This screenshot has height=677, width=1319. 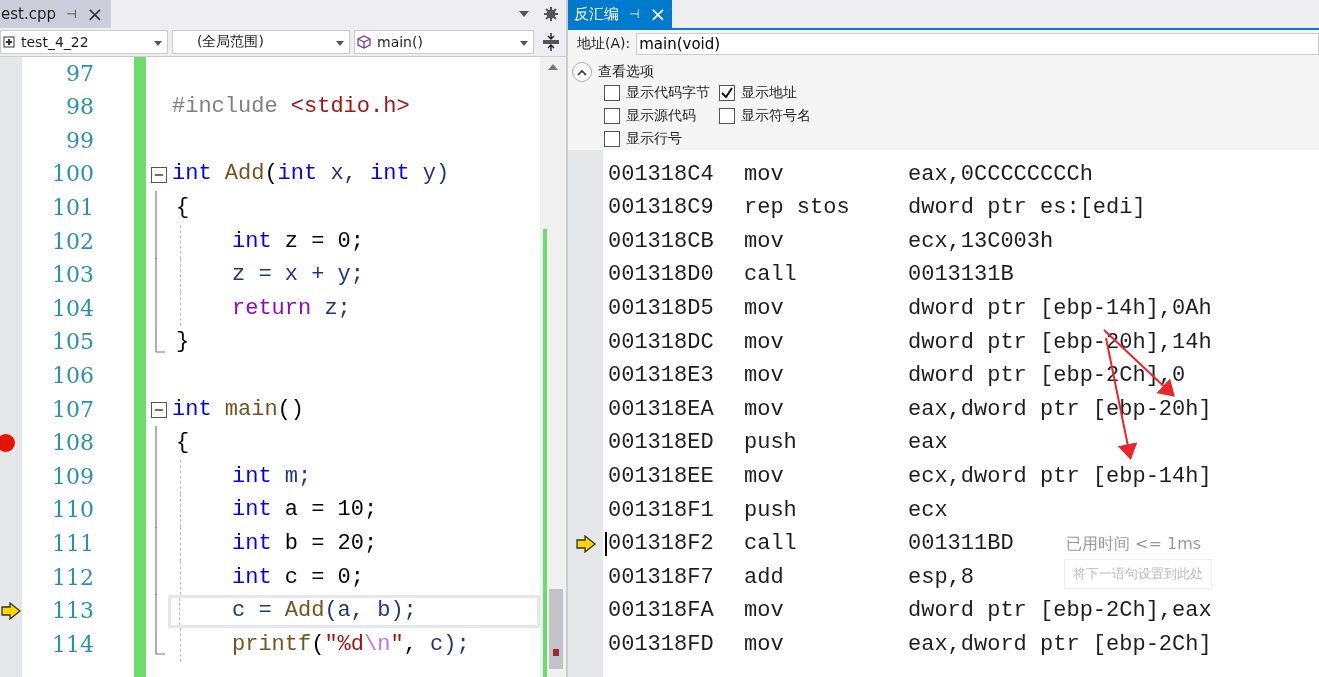 What do you see at coordinates (73, 510) in the screenshot?
I see `line-number: 110` at bounding box center [73, 510].